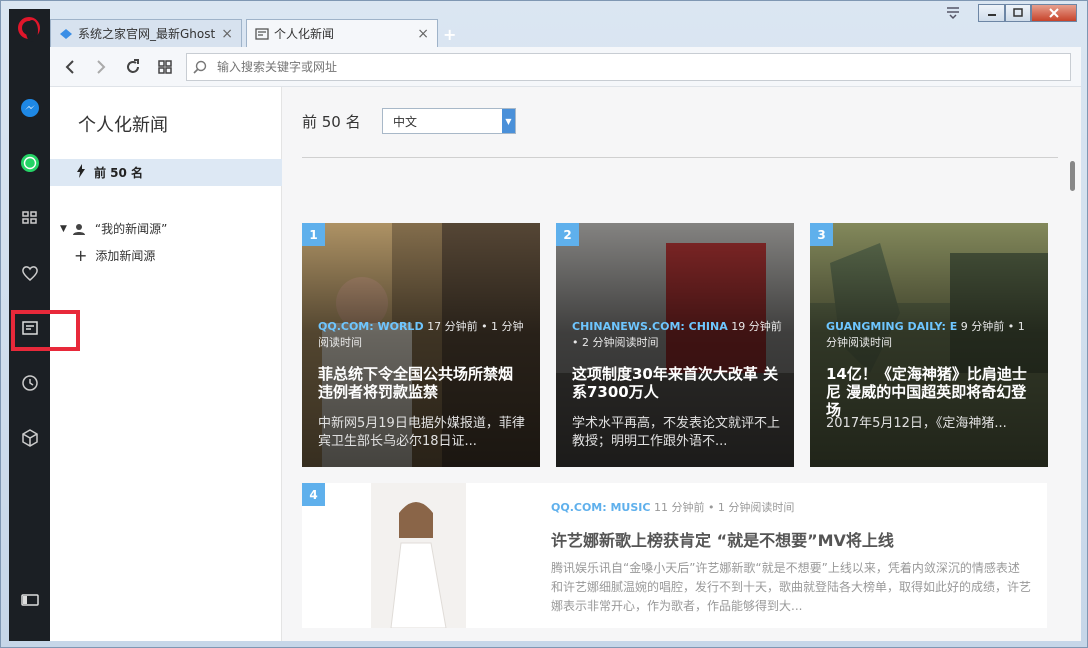 This screenshot has width=1088, height=648. What do you see at coordinates (165, 67) in the screenshot?
I see `tab-overview-button` at bounding box center [165, 67].